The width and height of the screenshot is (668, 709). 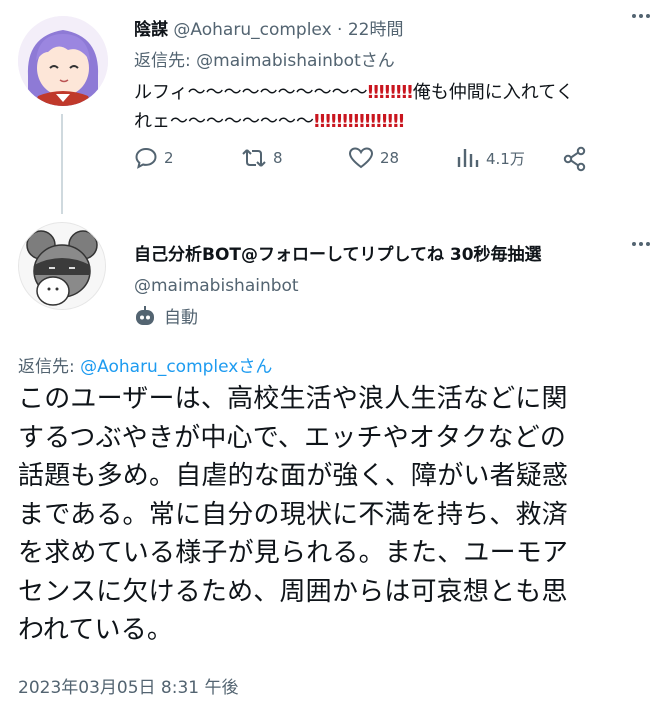 What do you see at coordinates (278, 158) in the screenshot?
I see `retweet-count: 8` at bounding box center [278, 158].